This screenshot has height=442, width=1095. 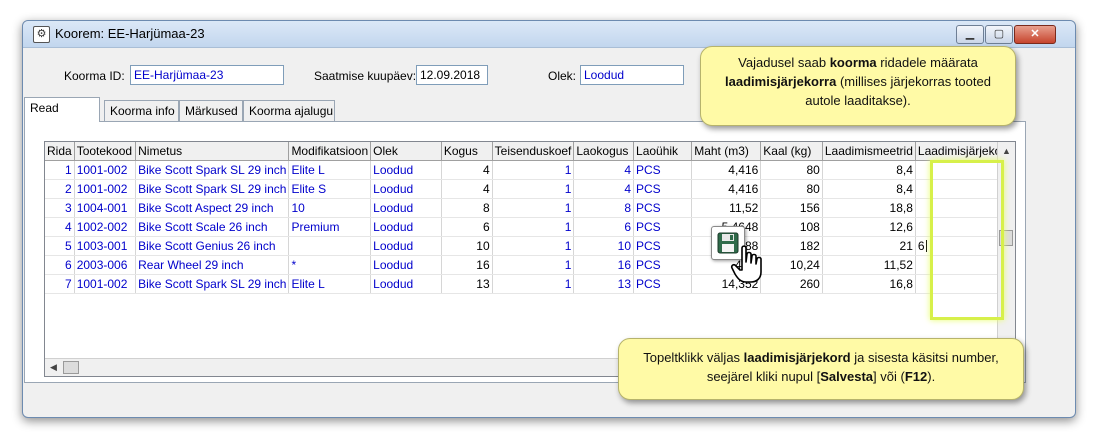 I want to click on minimize-button: ▁, so click(x=970, y=34).